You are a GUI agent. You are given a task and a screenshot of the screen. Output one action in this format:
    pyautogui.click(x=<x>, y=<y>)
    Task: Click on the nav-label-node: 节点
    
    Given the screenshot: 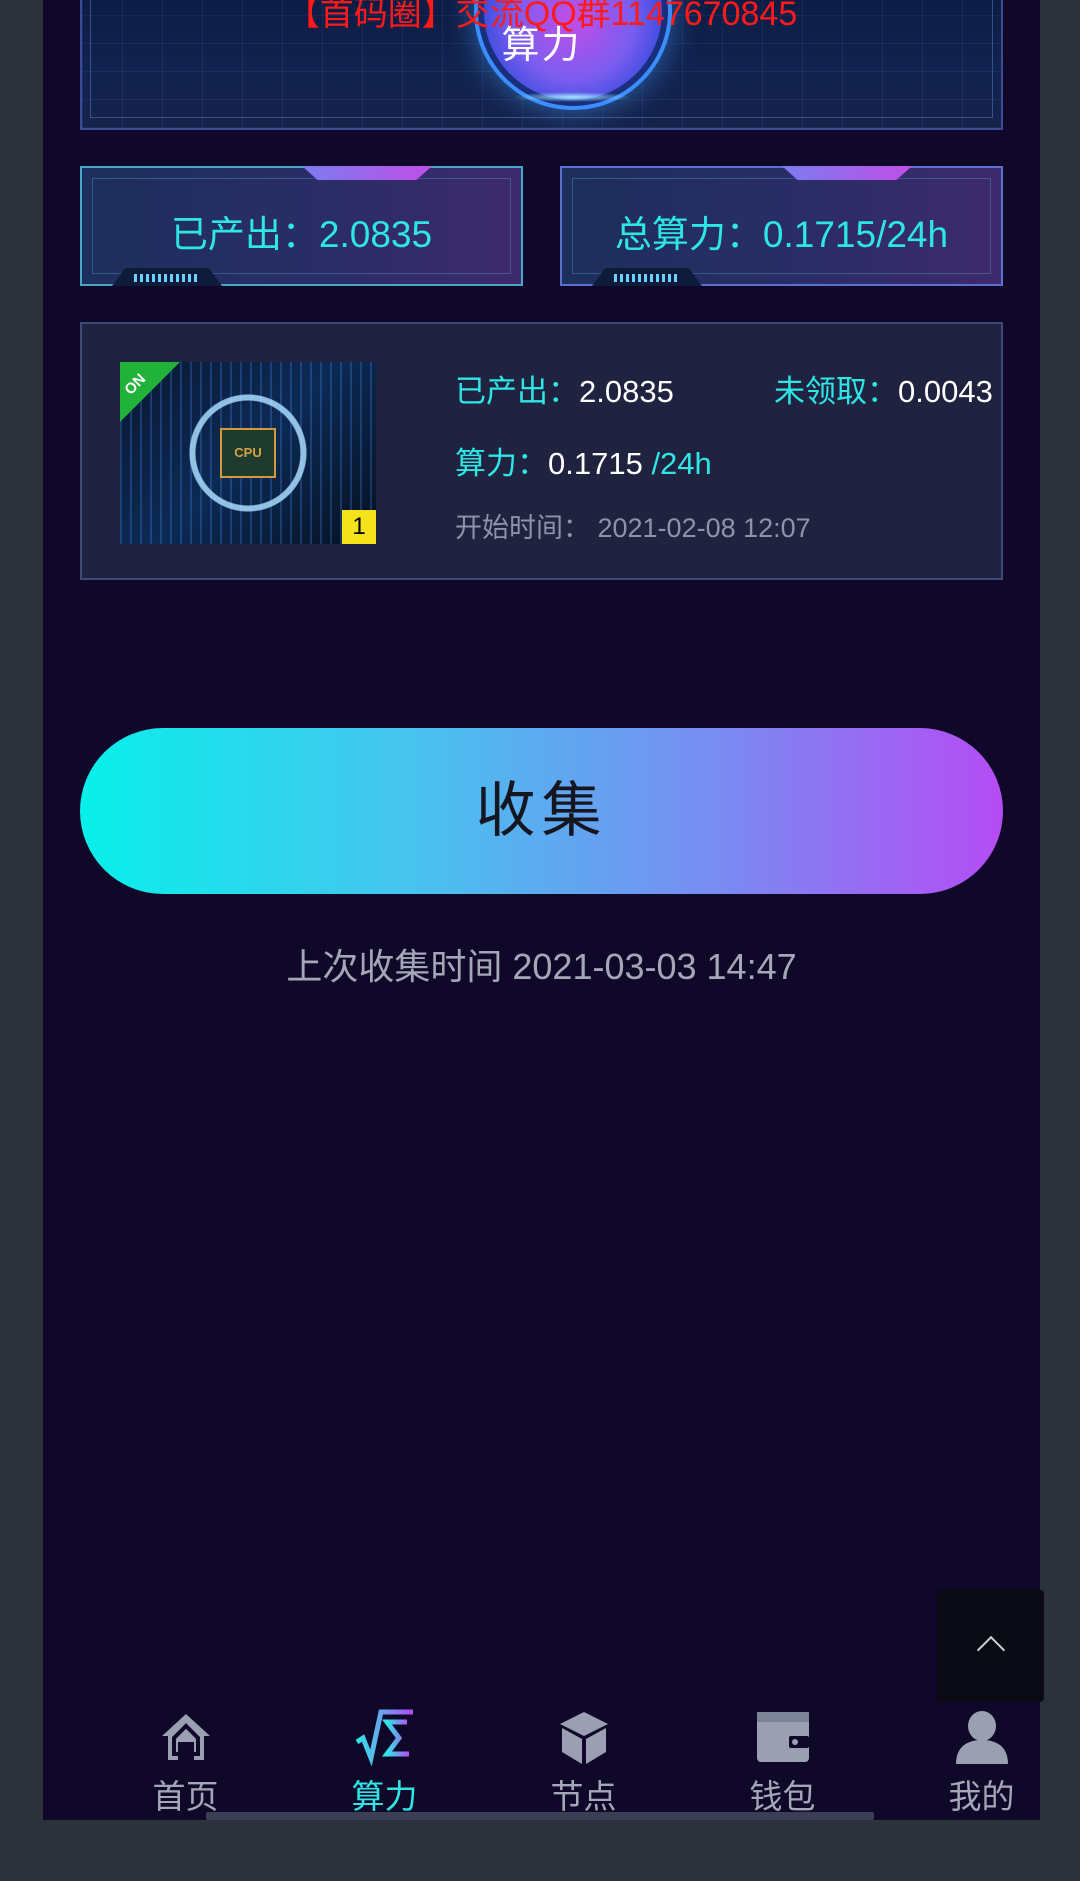 What is the action you would take?
    pyautogui.click(x=583, y=1796)
    